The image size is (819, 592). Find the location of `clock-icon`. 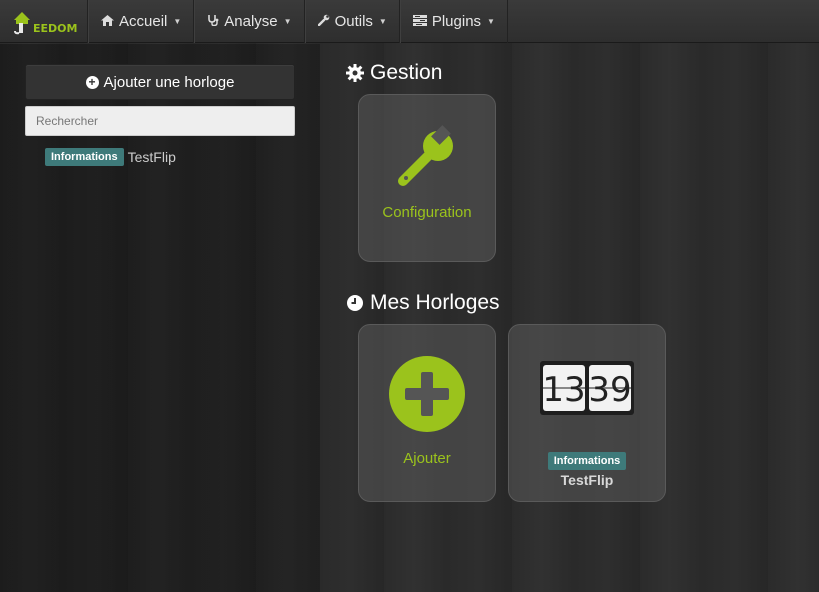

clock-icon is located at coordinates (355, 303).